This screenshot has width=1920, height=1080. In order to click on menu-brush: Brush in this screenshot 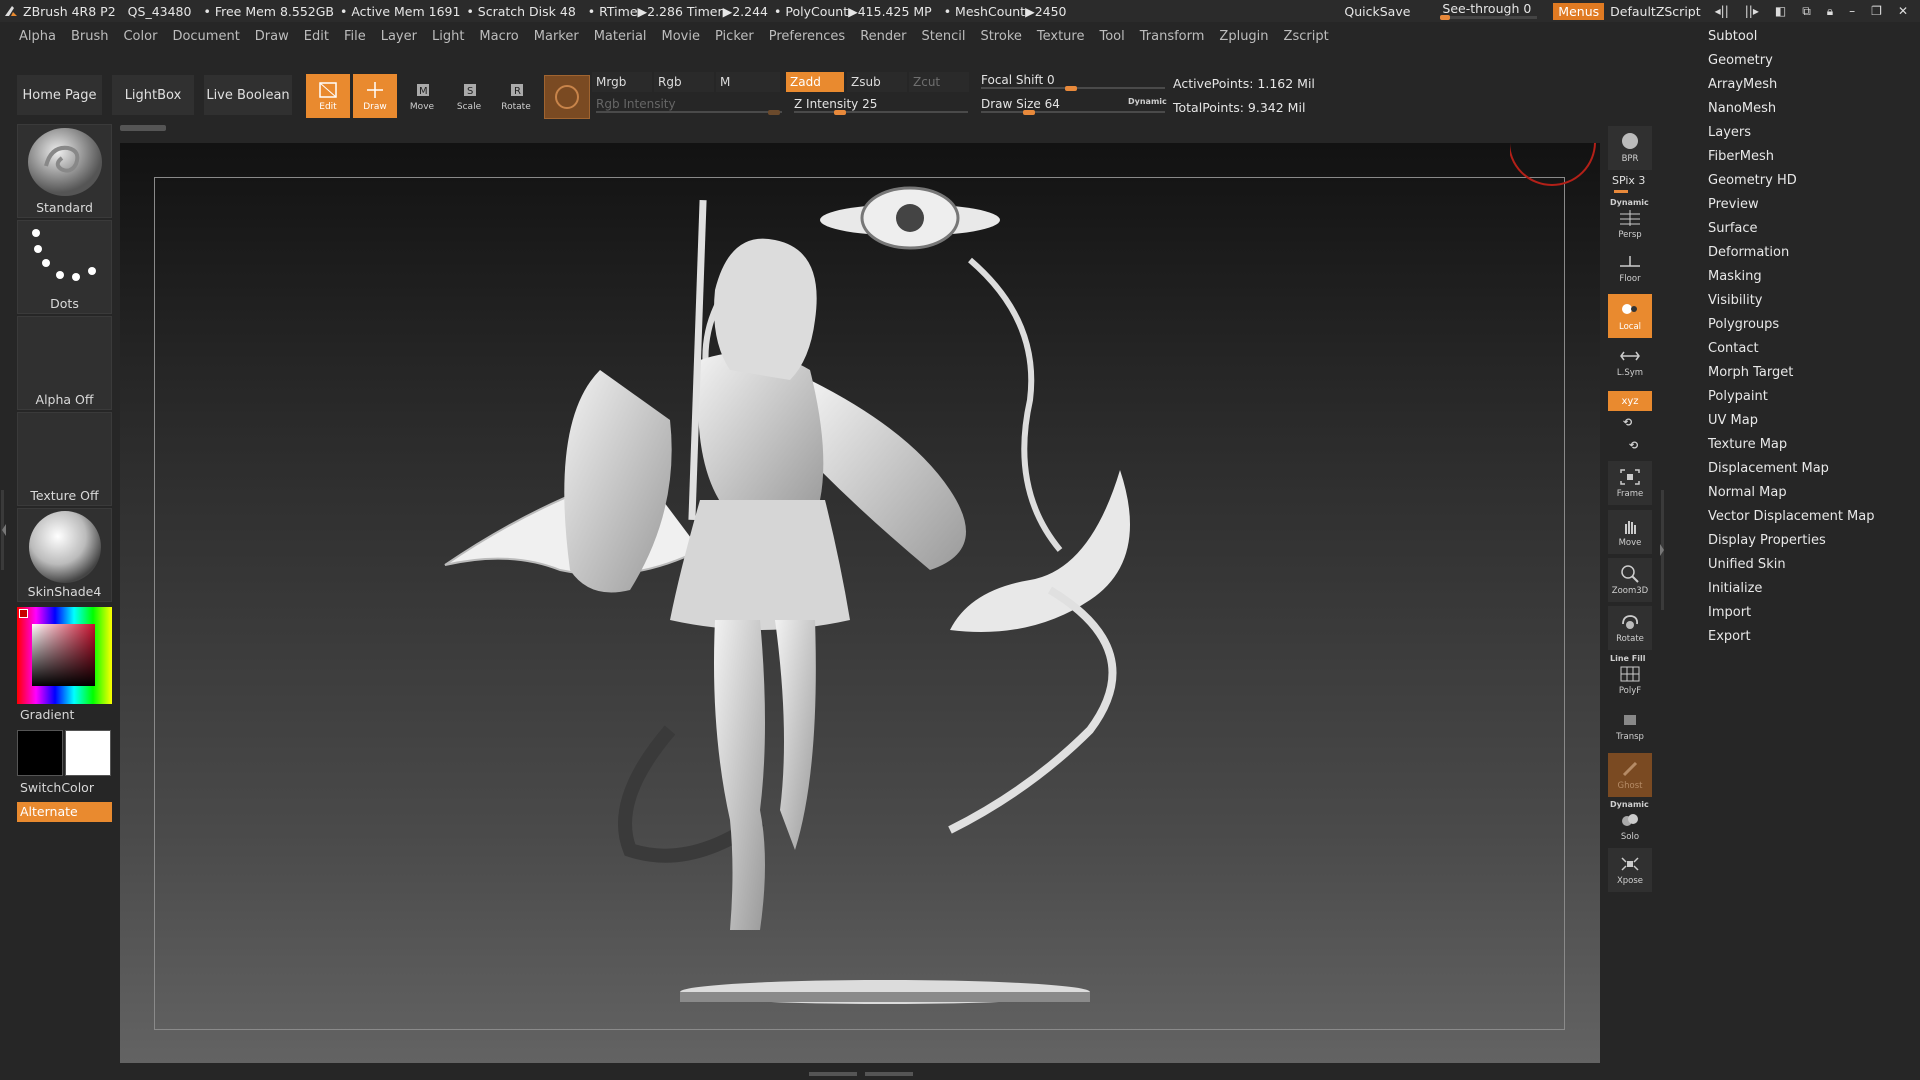, I will do `click(90, 36)`.